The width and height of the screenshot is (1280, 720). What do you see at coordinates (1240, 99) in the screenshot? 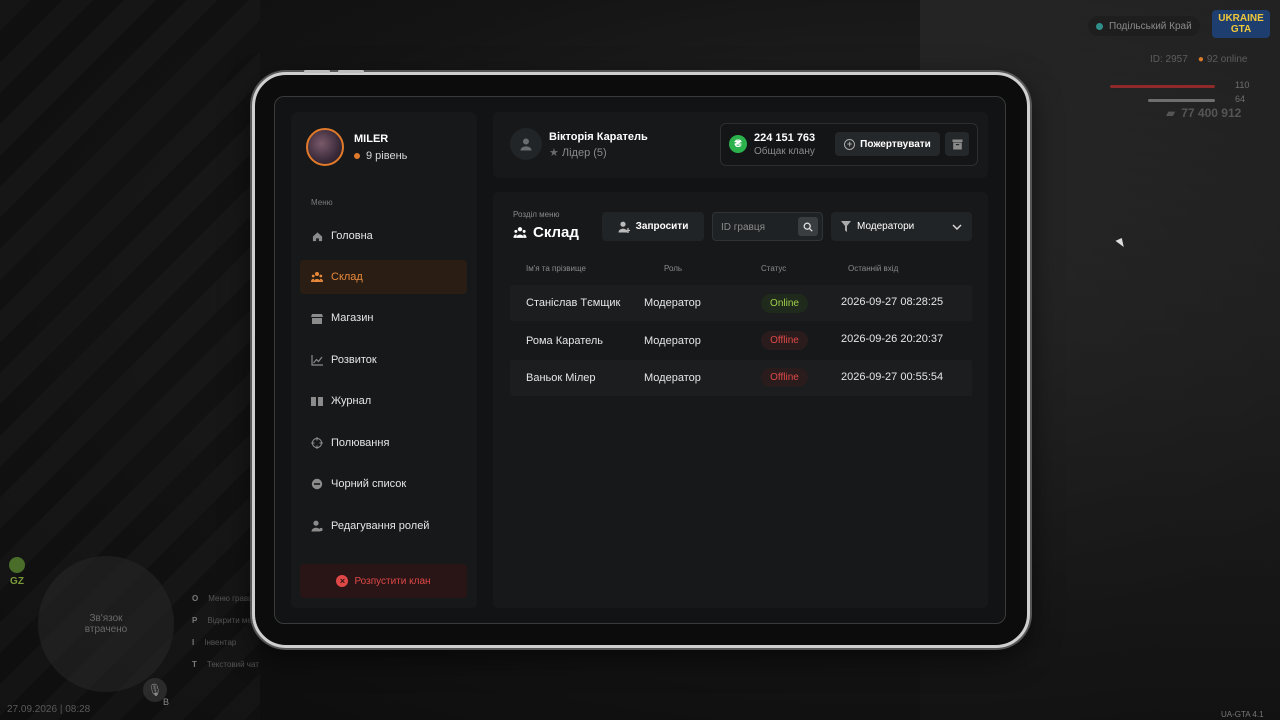
I see `armor-value: 64` at bounding box center [1240, 99].